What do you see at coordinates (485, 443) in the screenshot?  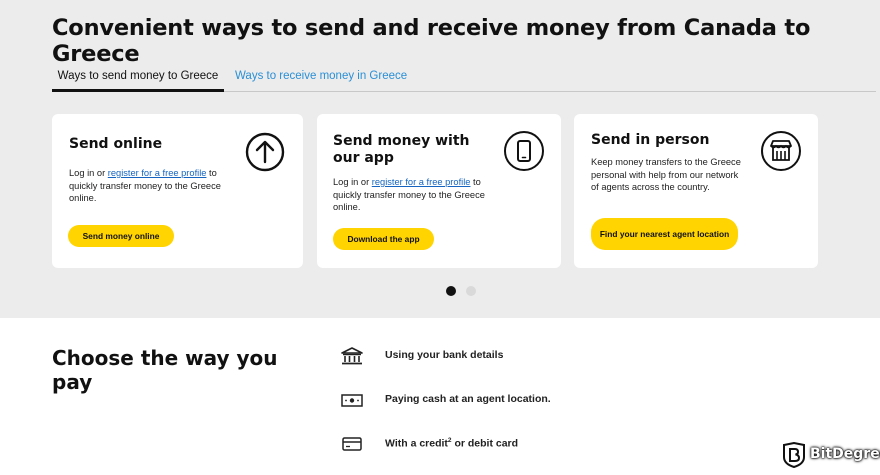 I see `label-text: or debit card` at bounding box center [485, 443].